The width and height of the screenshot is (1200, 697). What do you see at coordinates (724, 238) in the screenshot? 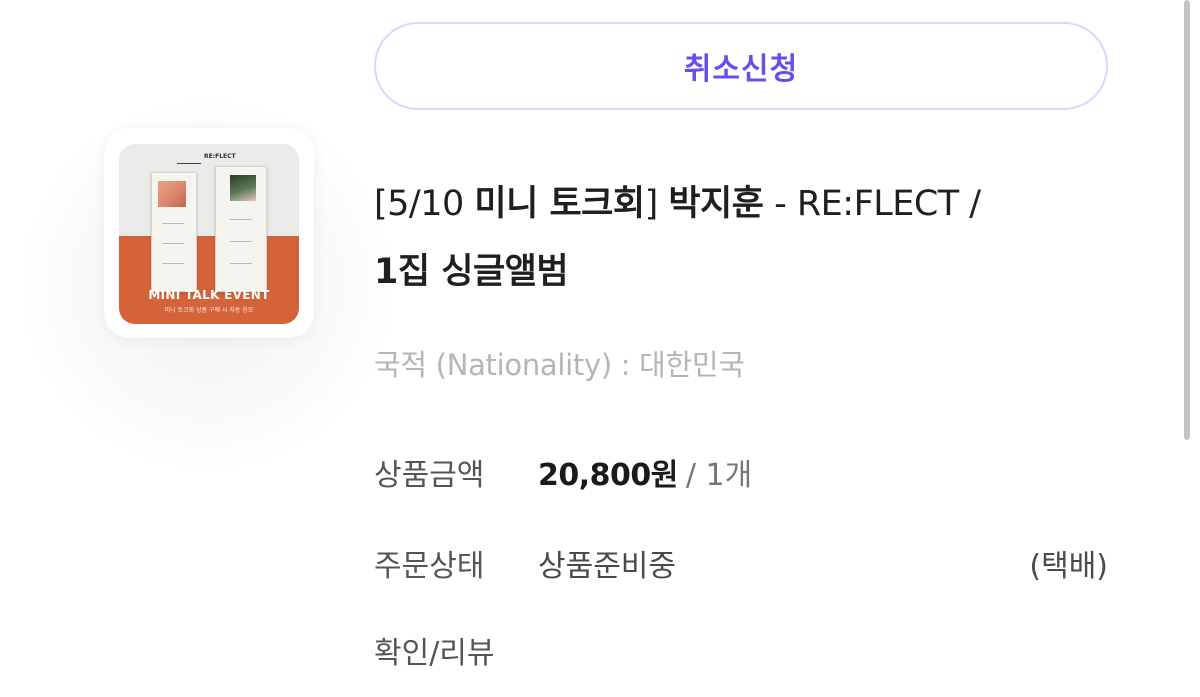
I see `product-title: [5/10 미니 토크회] 박지훈 - RE:FLECT / 1집 싱글앨범` at bounding box center [724, 238].